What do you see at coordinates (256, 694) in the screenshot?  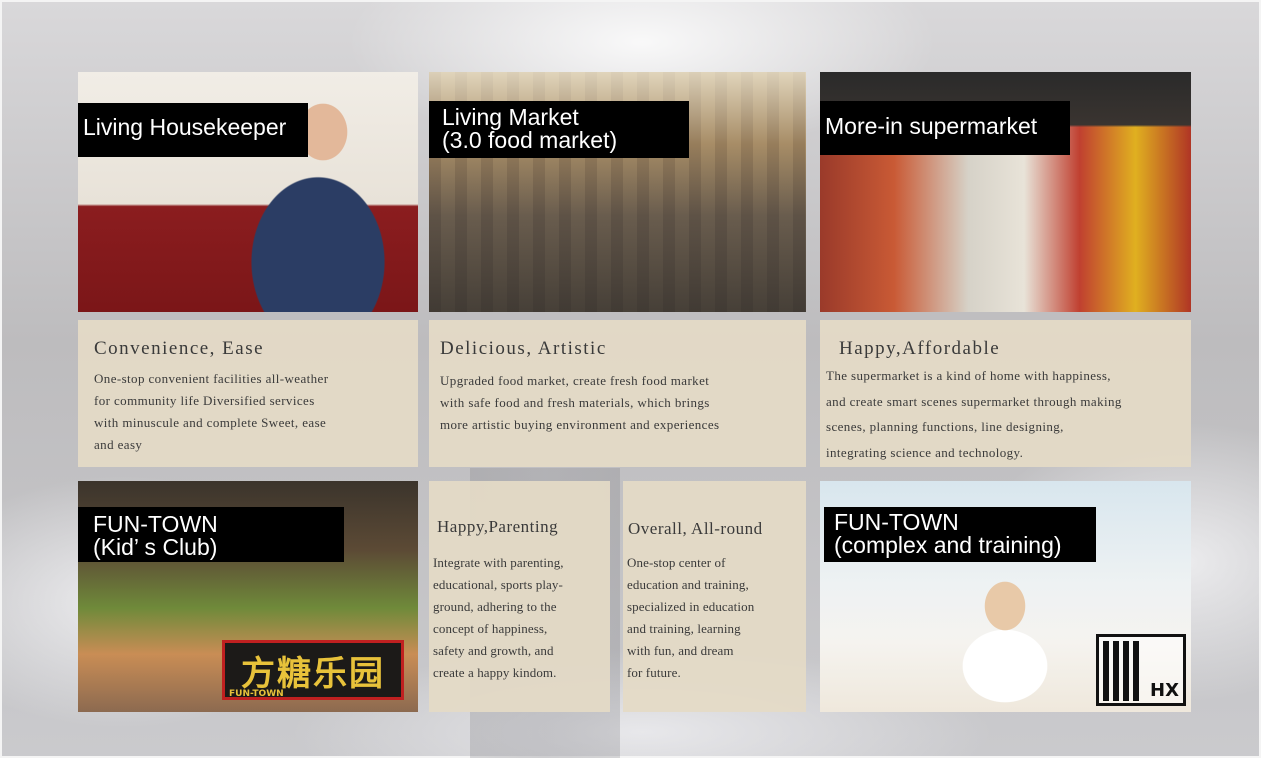 I see `fun-town-logo-subtext: FUN-TOWN` at bounding box center [256, 694].